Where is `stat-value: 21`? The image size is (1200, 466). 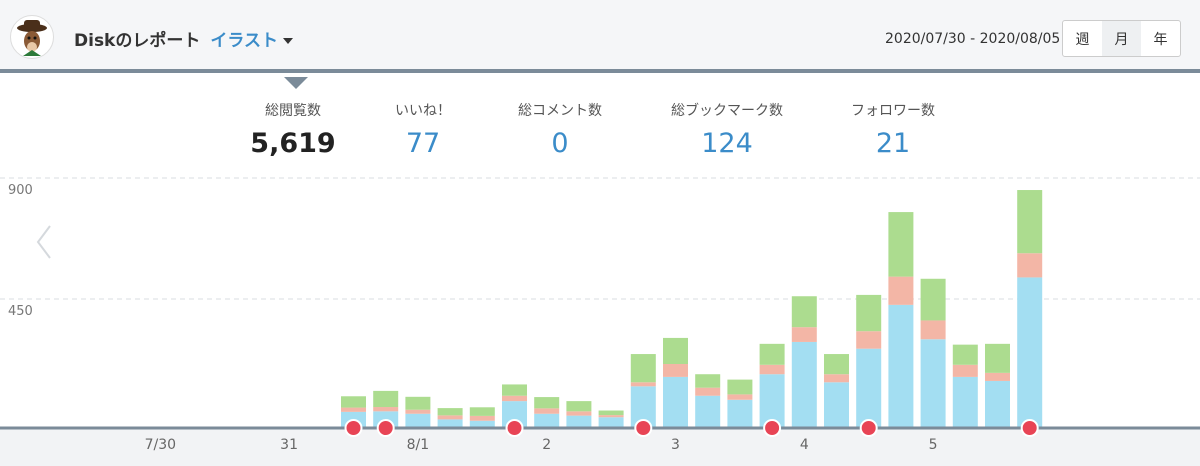
stat-value: 21 is located at coordinates (893, 143).